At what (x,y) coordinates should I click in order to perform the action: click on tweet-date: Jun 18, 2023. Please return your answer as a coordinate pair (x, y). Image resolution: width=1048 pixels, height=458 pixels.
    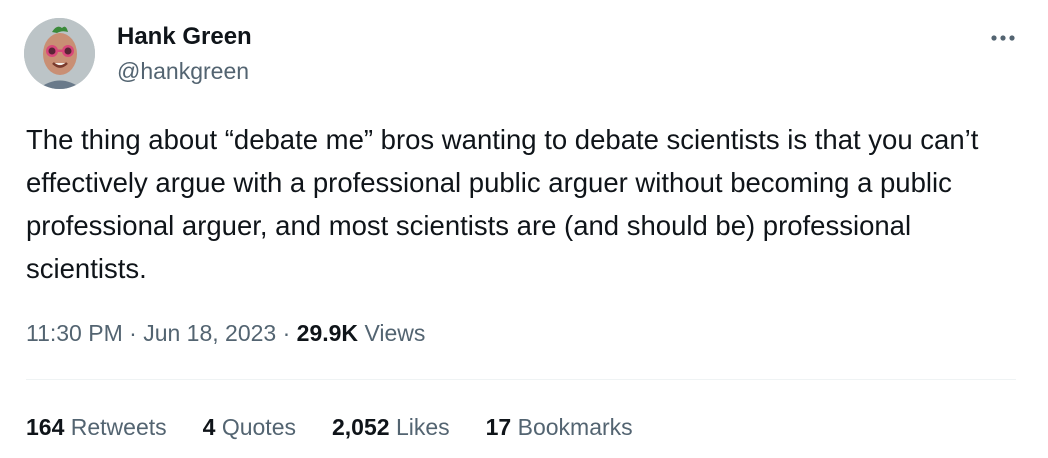
    Looking at the image, I should click on (209, 333).